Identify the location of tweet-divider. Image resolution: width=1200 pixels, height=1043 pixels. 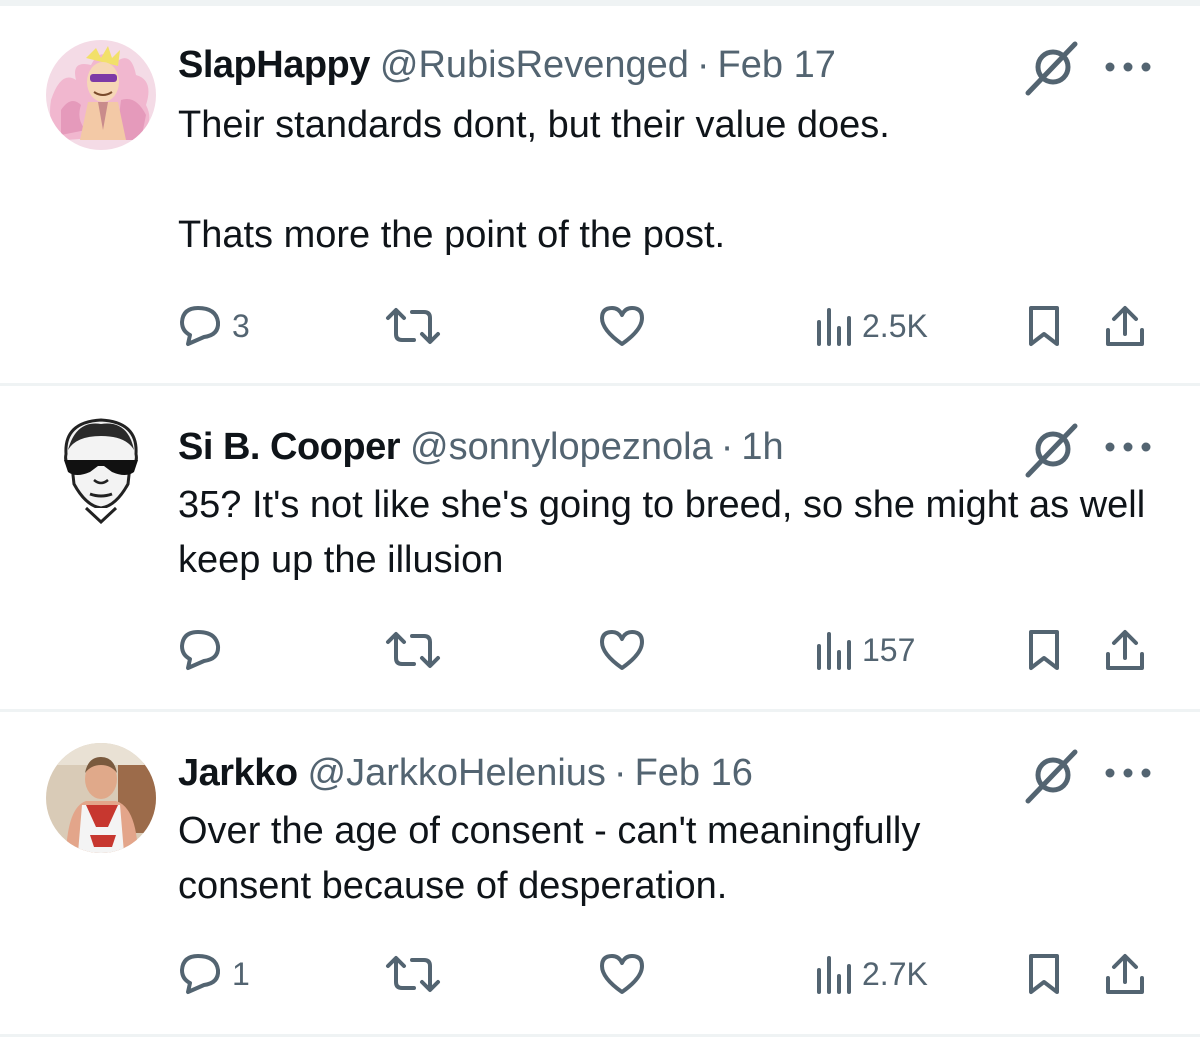
(600, 1035).